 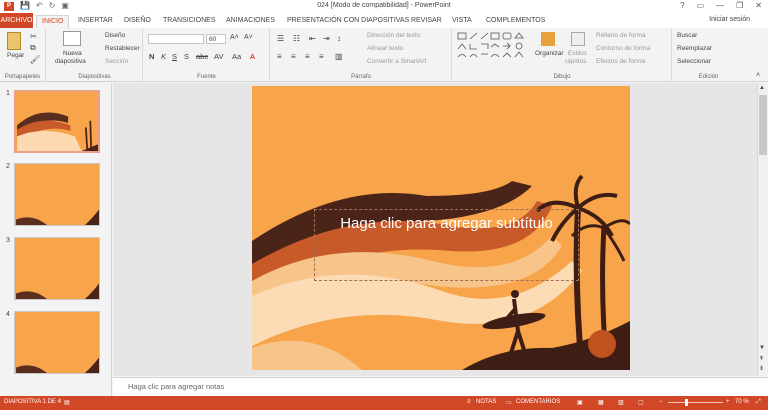 I want to click on shape-fill-button: Relleno de forma, so click(x=621, y=35).